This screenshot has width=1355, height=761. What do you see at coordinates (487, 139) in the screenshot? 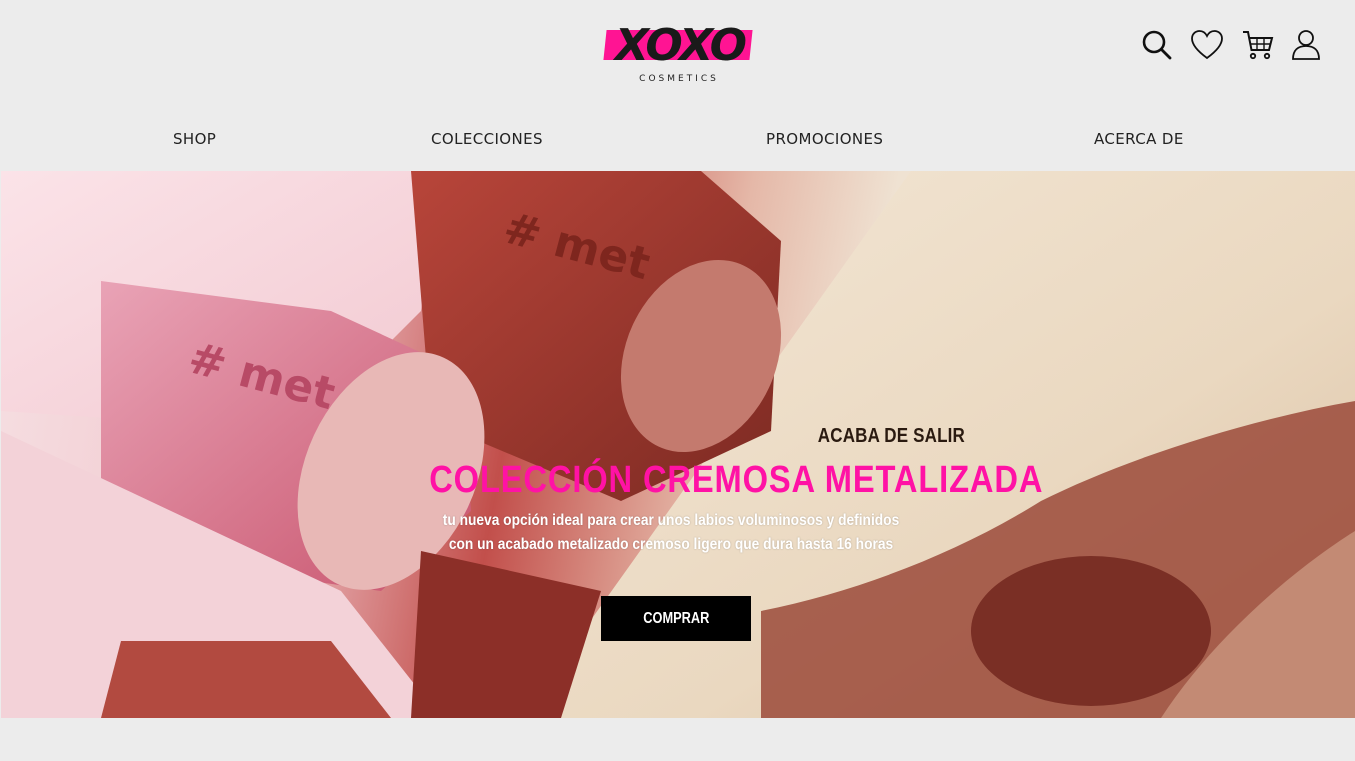
I see `nav-item-colecciones: COLECCIONES` at bounding box center [487, 139].